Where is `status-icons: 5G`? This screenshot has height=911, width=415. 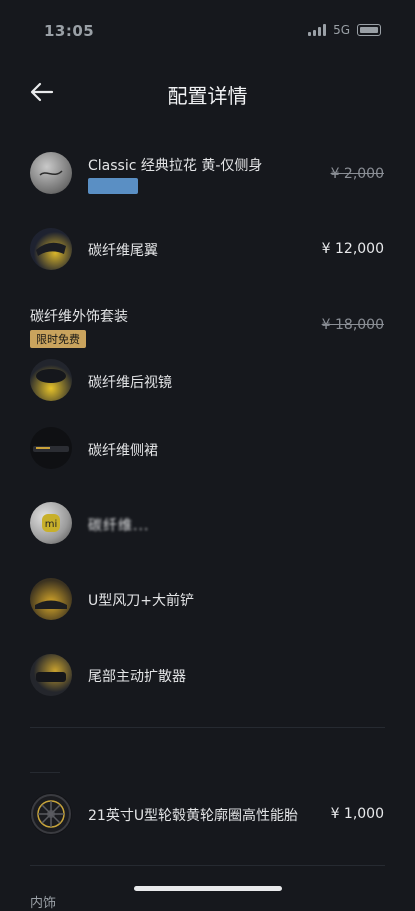 status-icons: 5G is located at coordinates (344, 30).